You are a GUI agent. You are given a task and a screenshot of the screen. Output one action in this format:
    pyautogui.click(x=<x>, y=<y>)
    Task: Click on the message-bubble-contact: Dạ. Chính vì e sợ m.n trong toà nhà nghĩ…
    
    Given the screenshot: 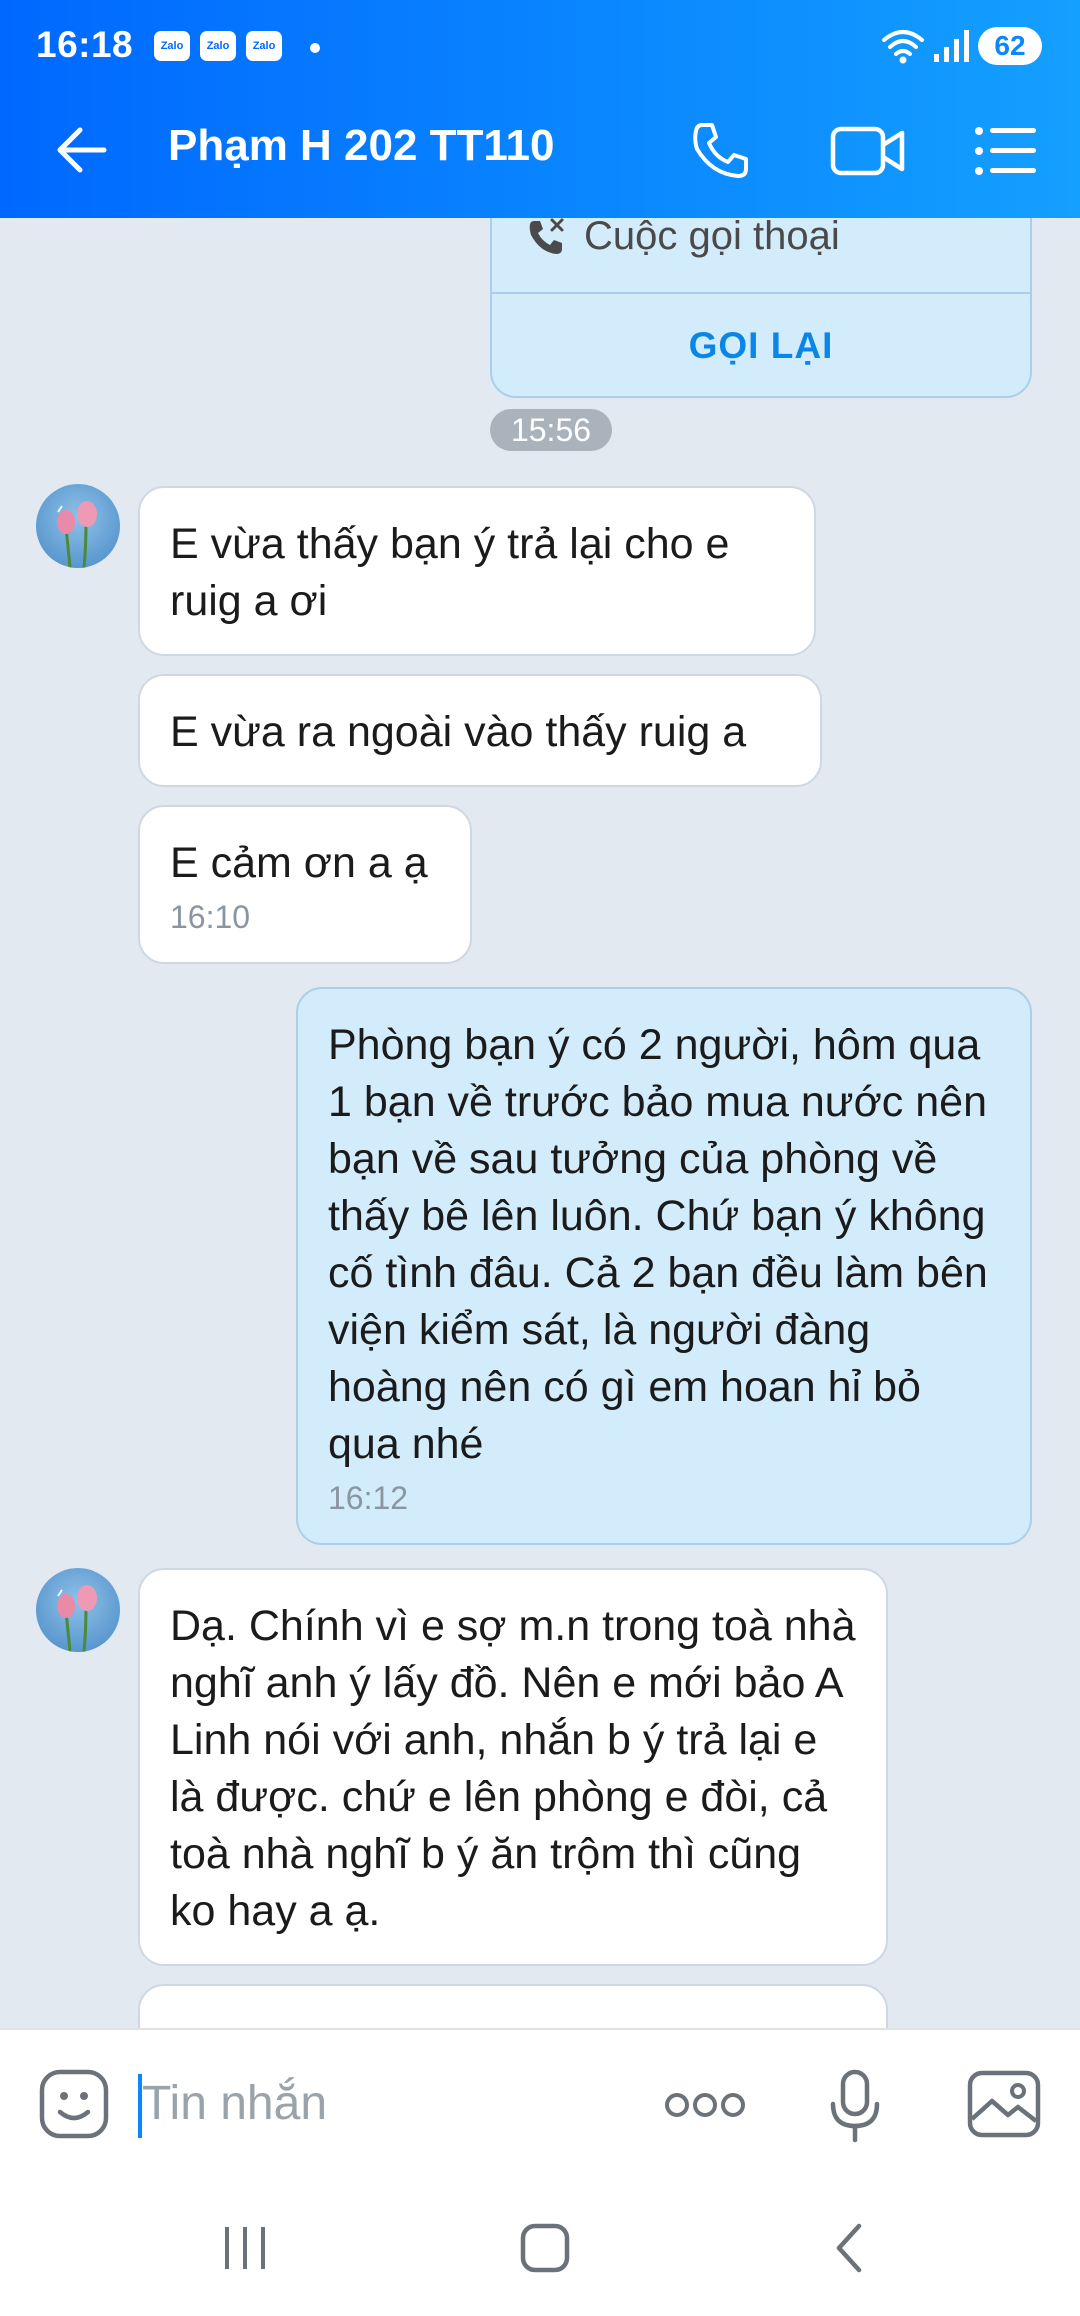 What is the action you would take?
    pyautogui.click(x=513, y=1767)
    